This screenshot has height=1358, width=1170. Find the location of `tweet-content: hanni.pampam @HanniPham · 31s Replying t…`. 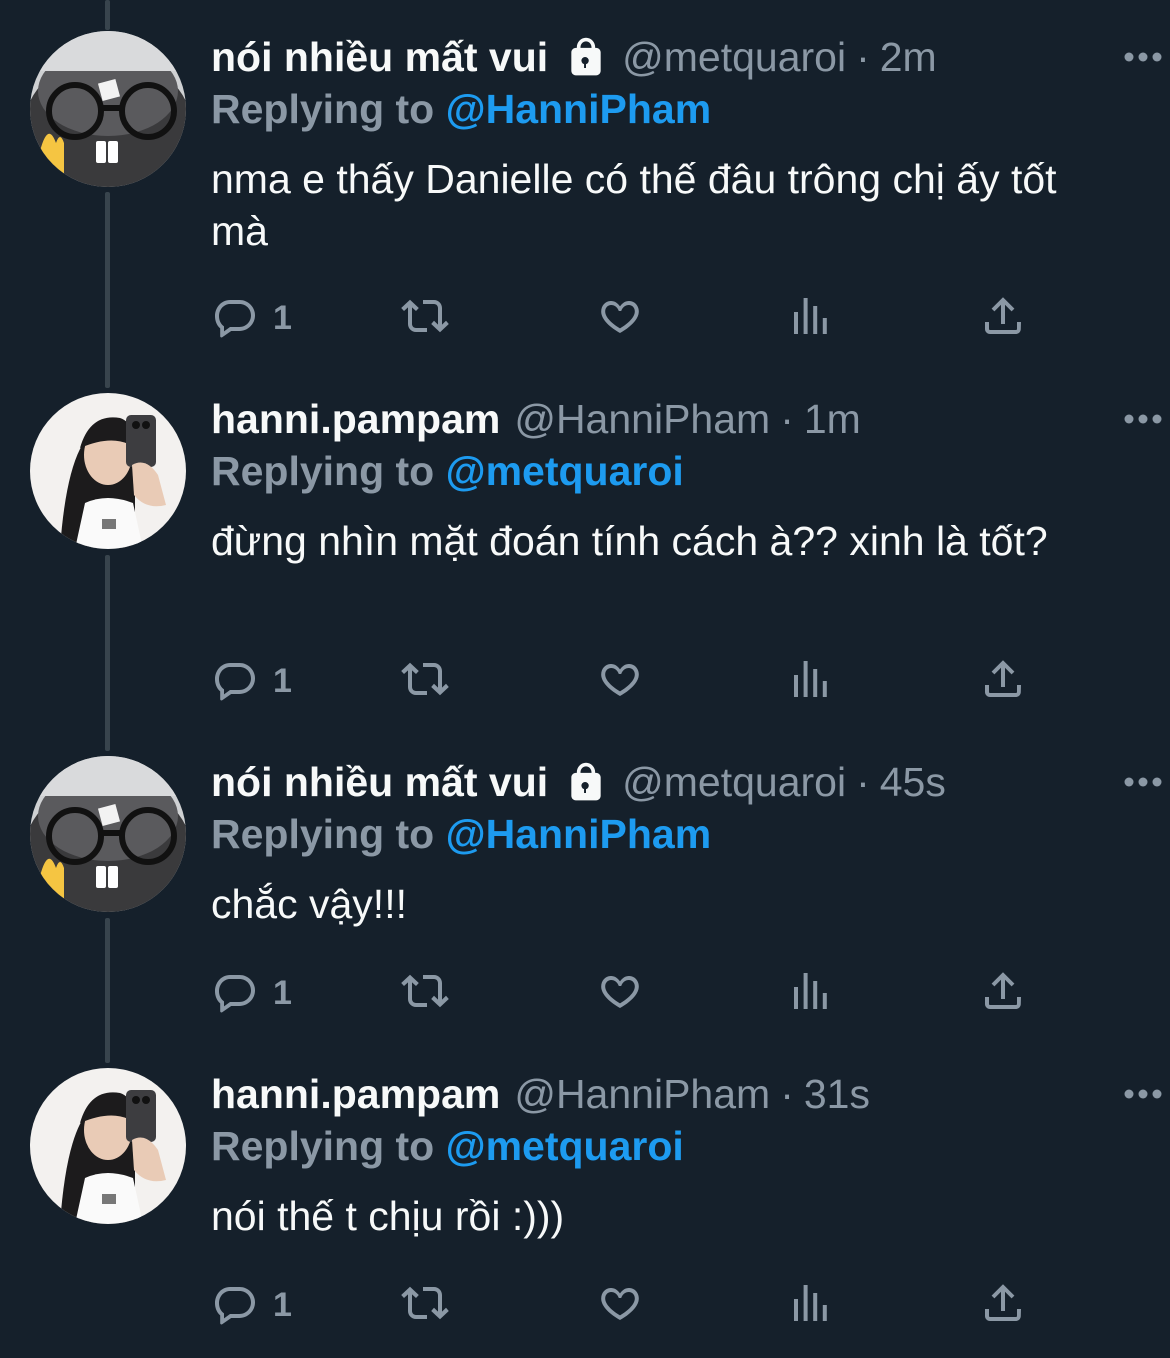

tweet-content: hanni.pampam @HanniPham · 31s Replying t… is located at coordinates (670, 1155).